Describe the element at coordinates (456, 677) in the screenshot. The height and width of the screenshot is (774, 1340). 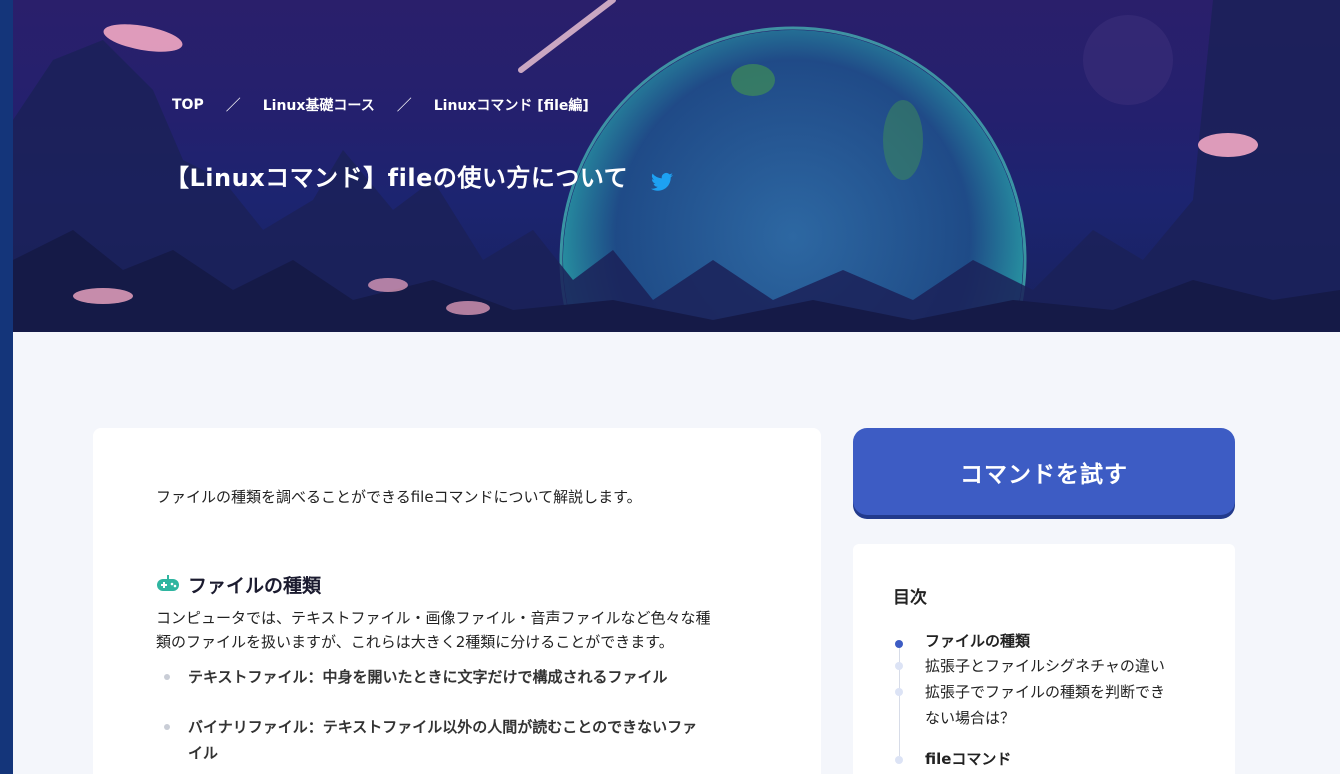
I see `list-item-text-file: テキストファイル：中身を開いたときに文字だけで構成されるファイル` at that location.